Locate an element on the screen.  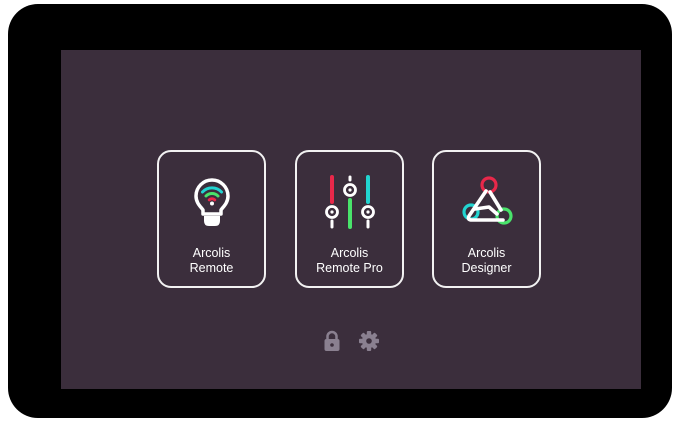
app-label: Arcolis Remote Pro is located at coordinates (349, 260).